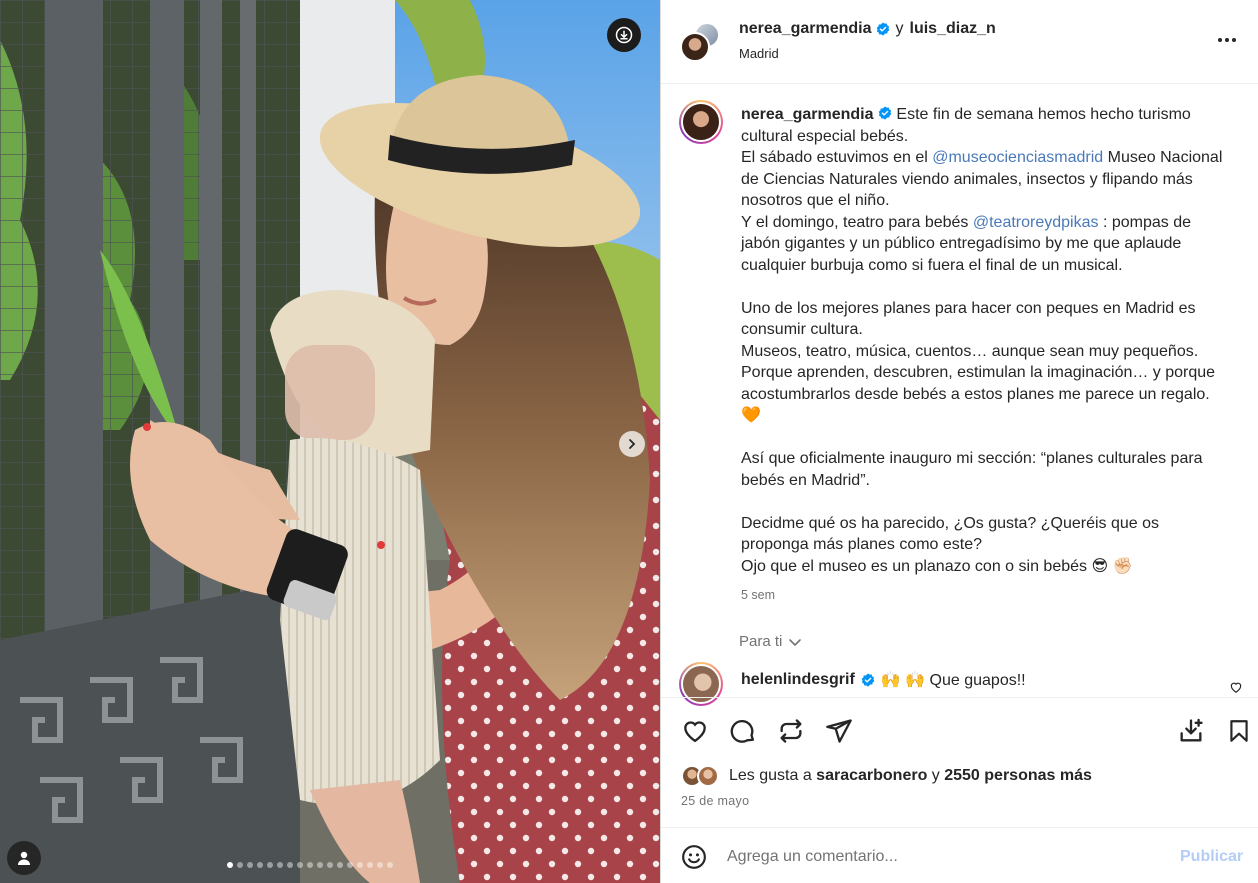 The image size is (1258, 883). I want to click on liker-username: saracarbonero, so click(871, 775).